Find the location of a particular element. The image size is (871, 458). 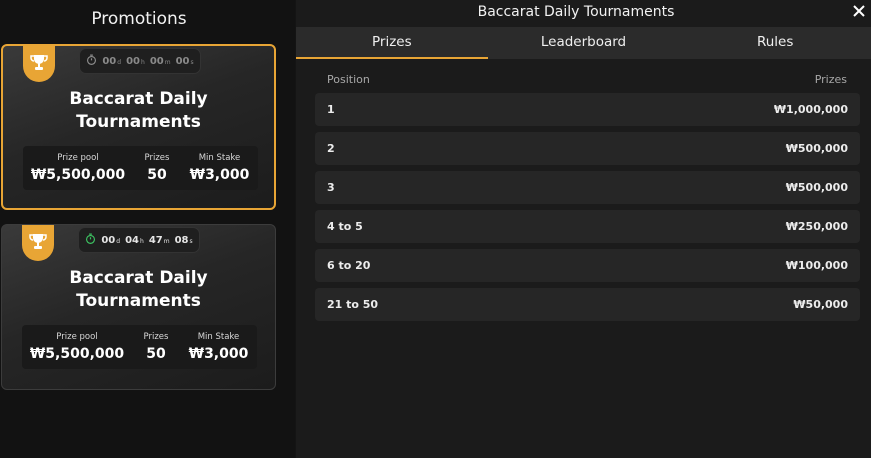

row-position: 2 is located at coordinates (331, 148).